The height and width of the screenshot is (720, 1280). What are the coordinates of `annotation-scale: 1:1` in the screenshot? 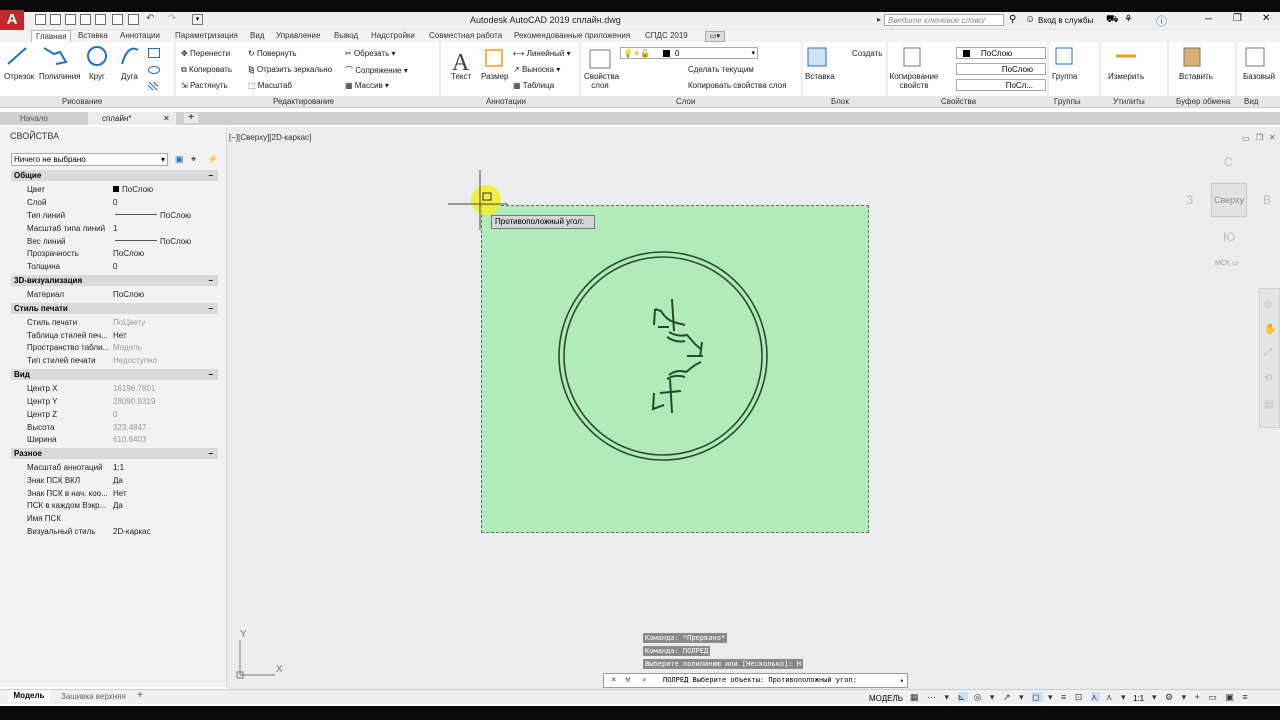 It's located at (1138, 698).